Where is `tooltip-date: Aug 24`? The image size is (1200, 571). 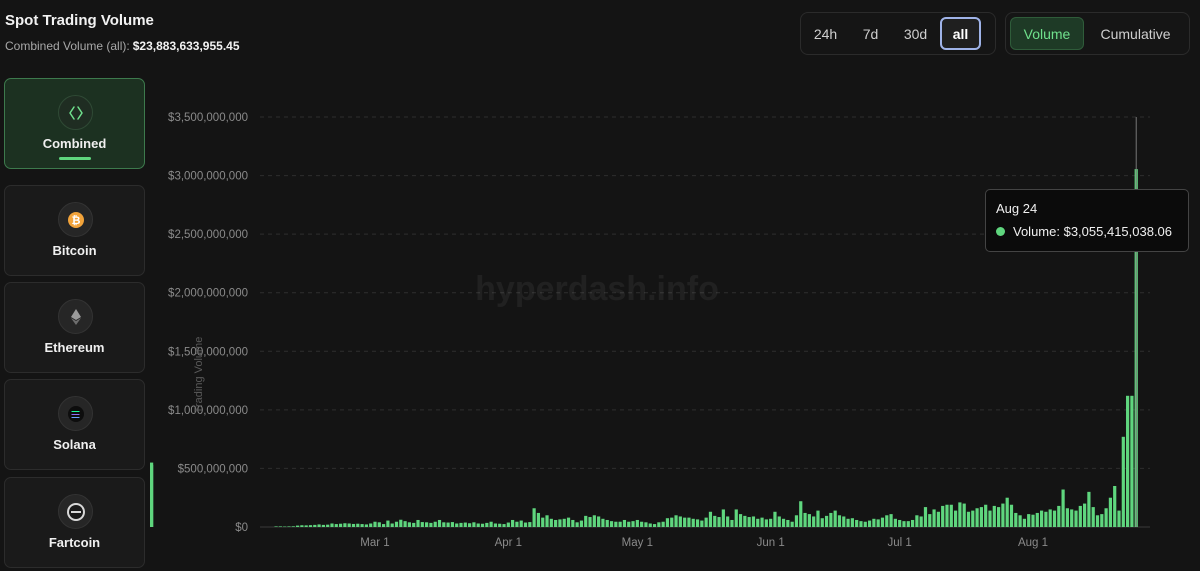 tooltip-date: Aug 24 is located at coordinates (1017, 208).